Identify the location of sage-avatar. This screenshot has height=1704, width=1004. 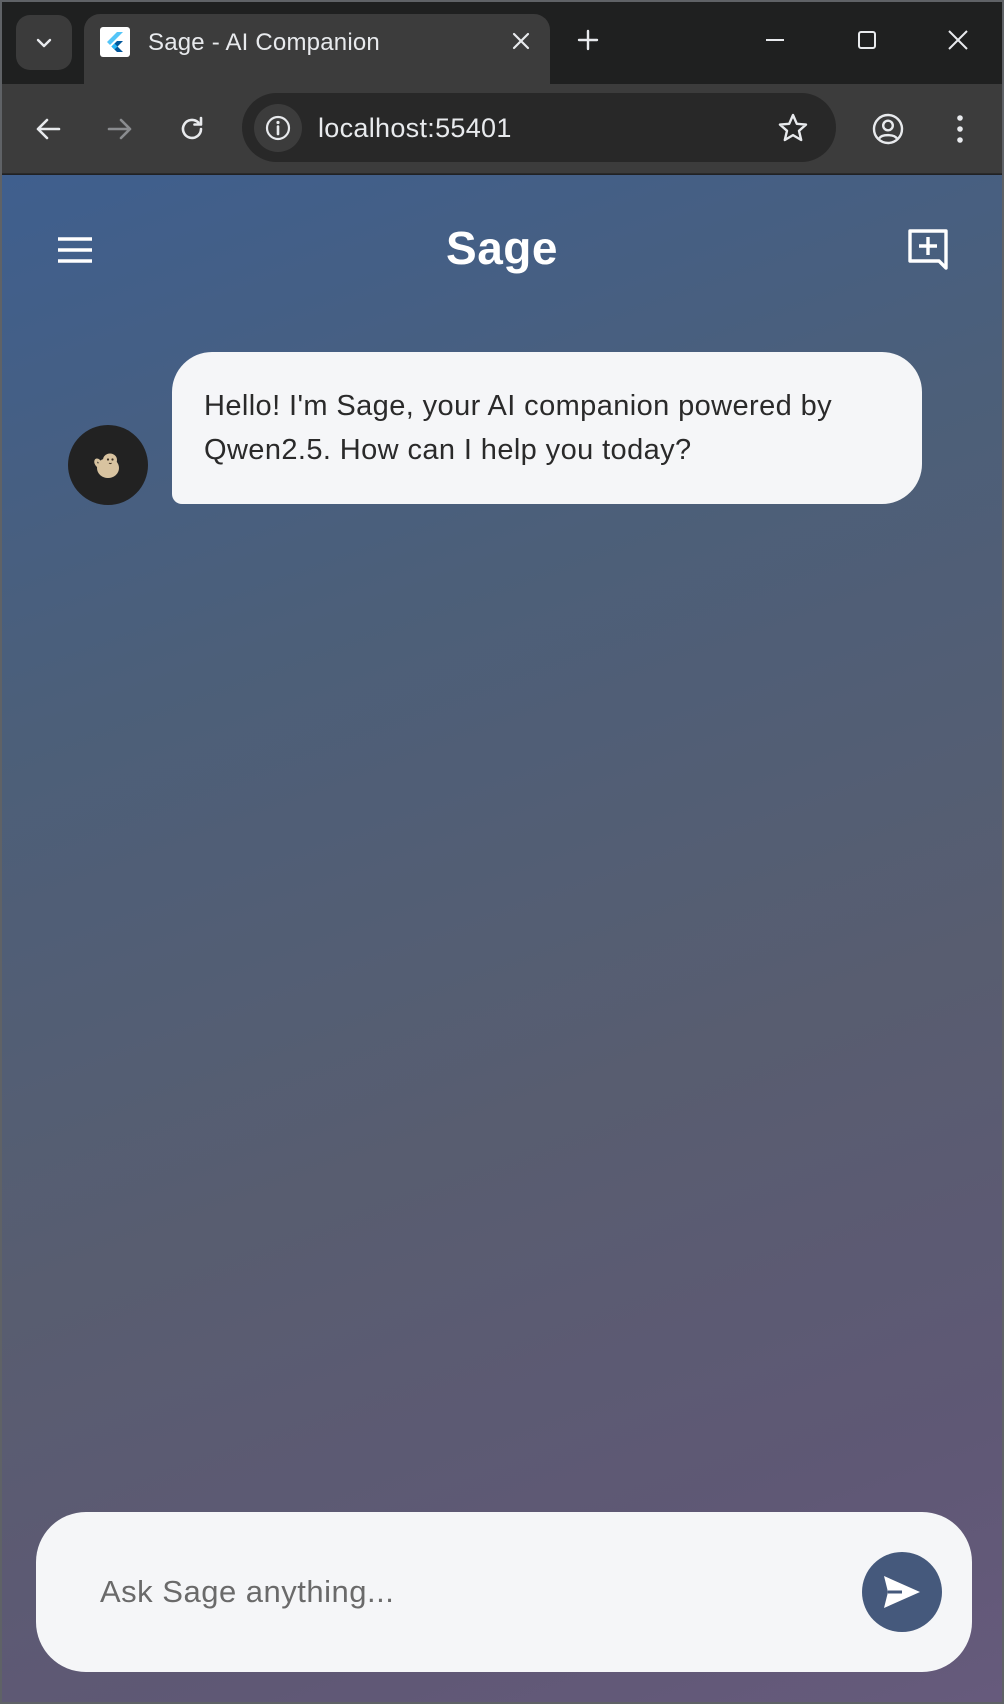
(108, 465).